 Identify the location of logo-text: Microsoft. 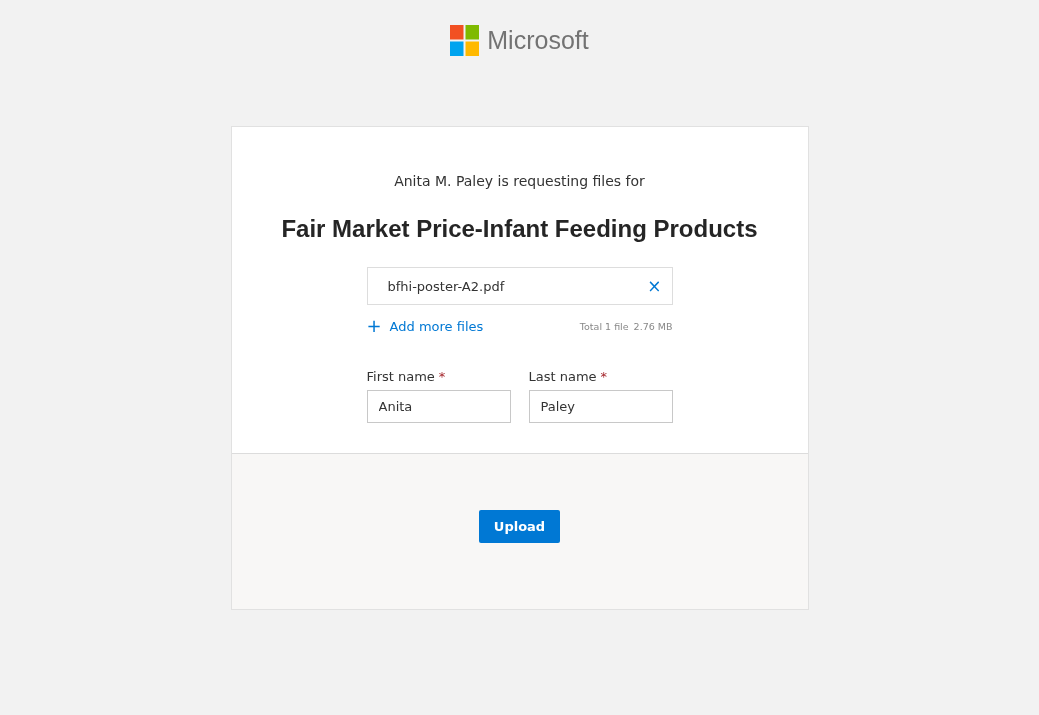
(538, 40).